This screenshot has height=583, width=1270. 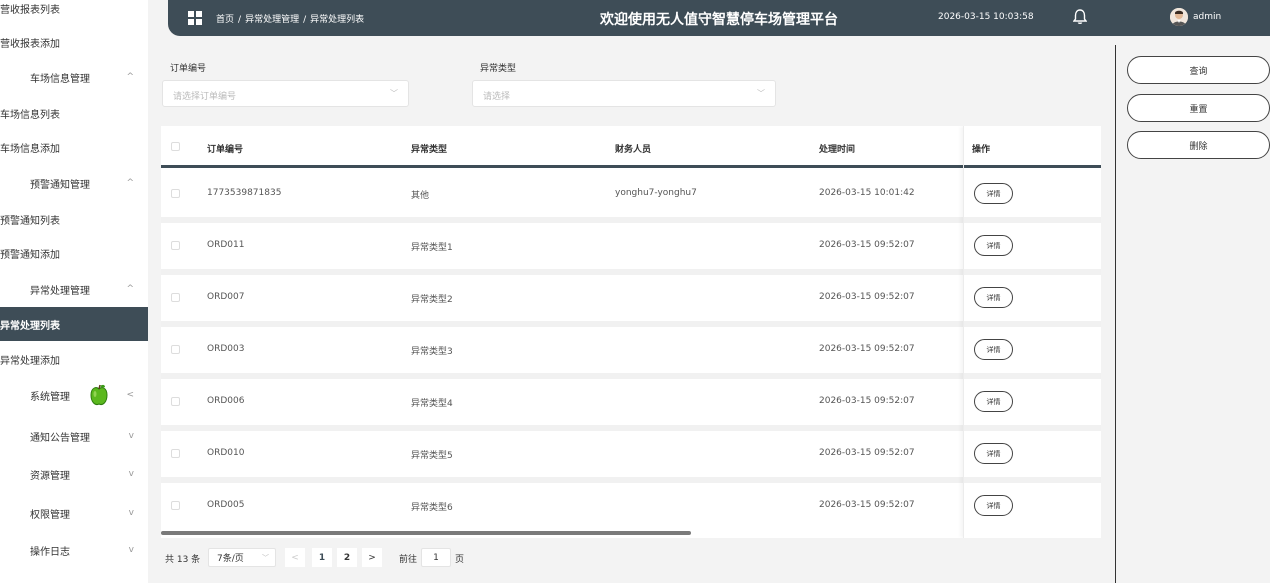 What do you see at coordinates (432, 248) in the screenshot?
I see `cell-type: 异常类型1` at bounding box center [432, 248].